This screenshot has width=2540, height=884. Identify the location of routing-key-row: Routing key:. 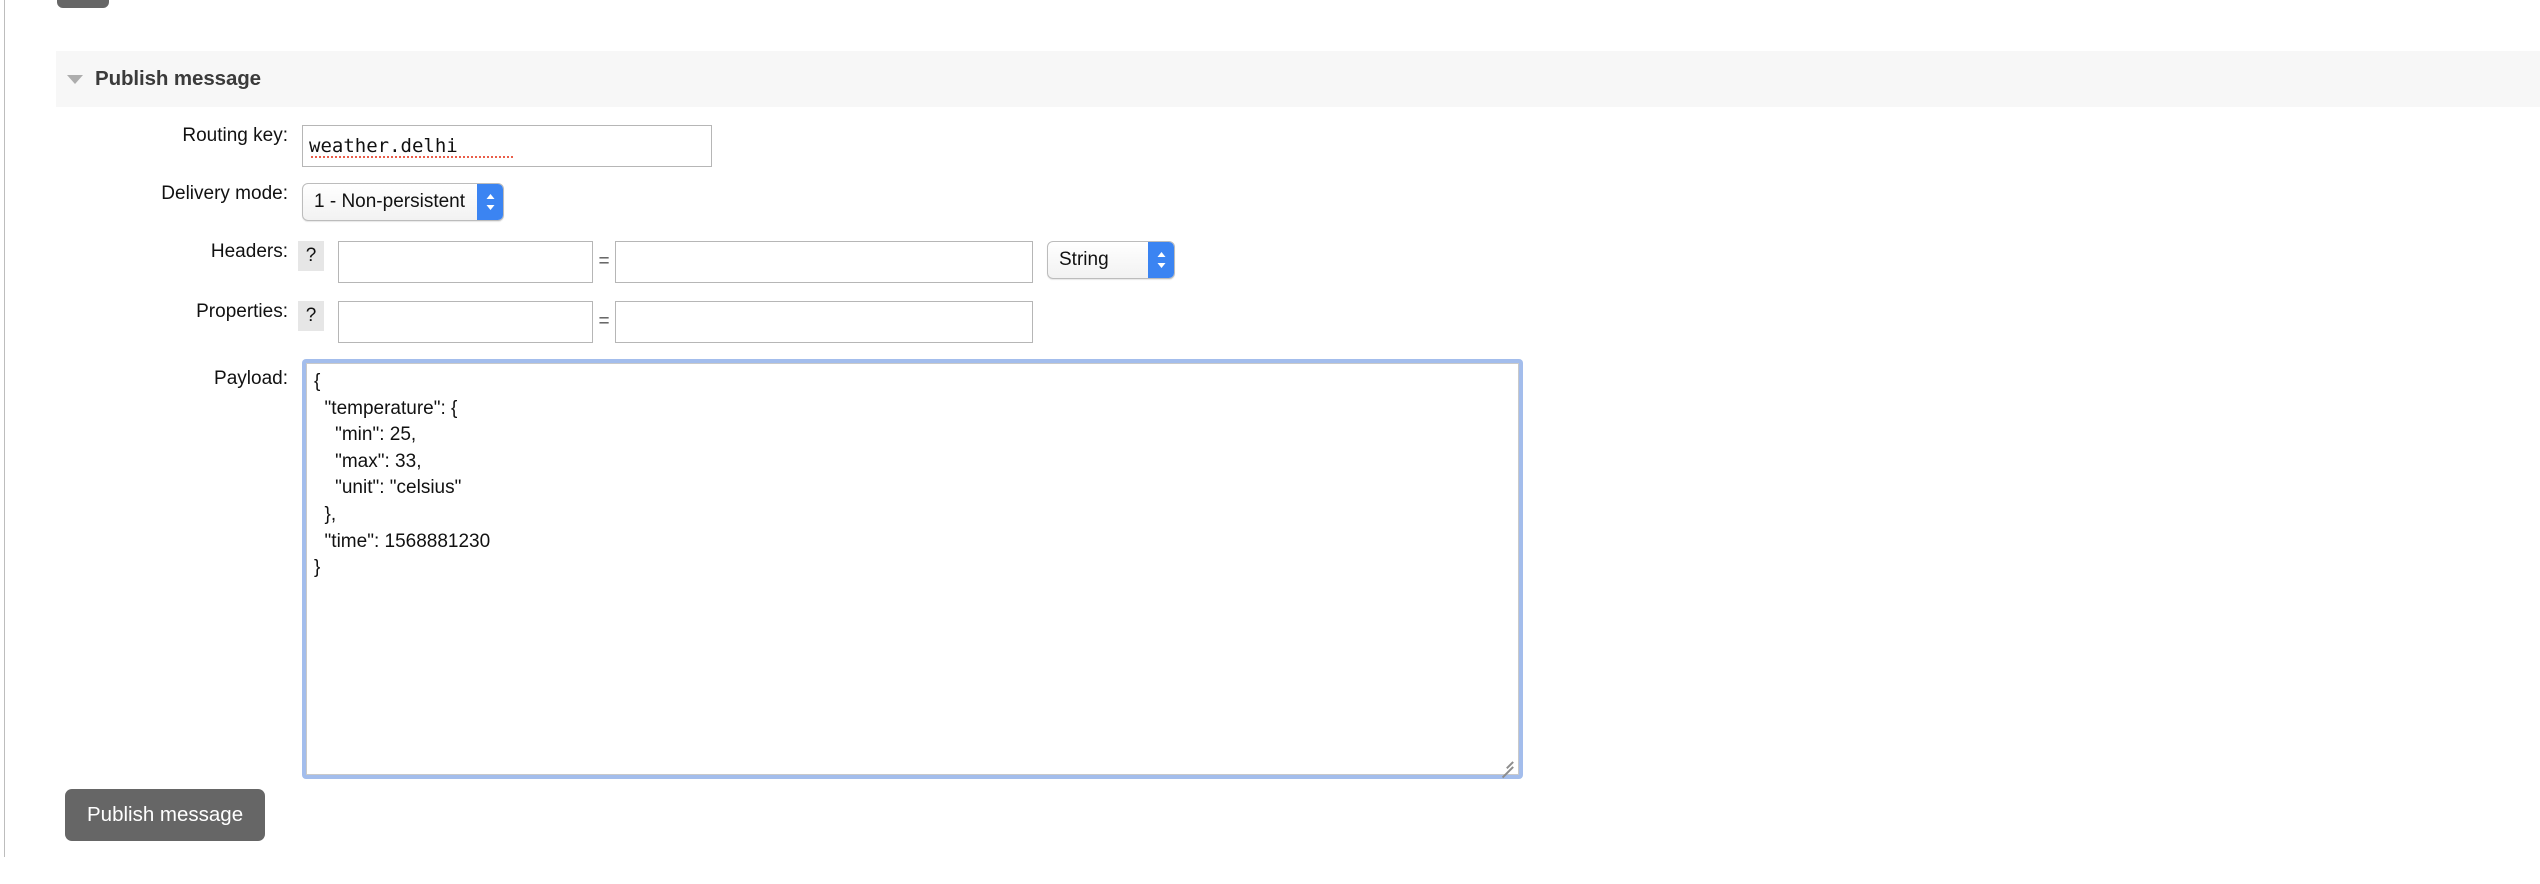
(1274, 146).